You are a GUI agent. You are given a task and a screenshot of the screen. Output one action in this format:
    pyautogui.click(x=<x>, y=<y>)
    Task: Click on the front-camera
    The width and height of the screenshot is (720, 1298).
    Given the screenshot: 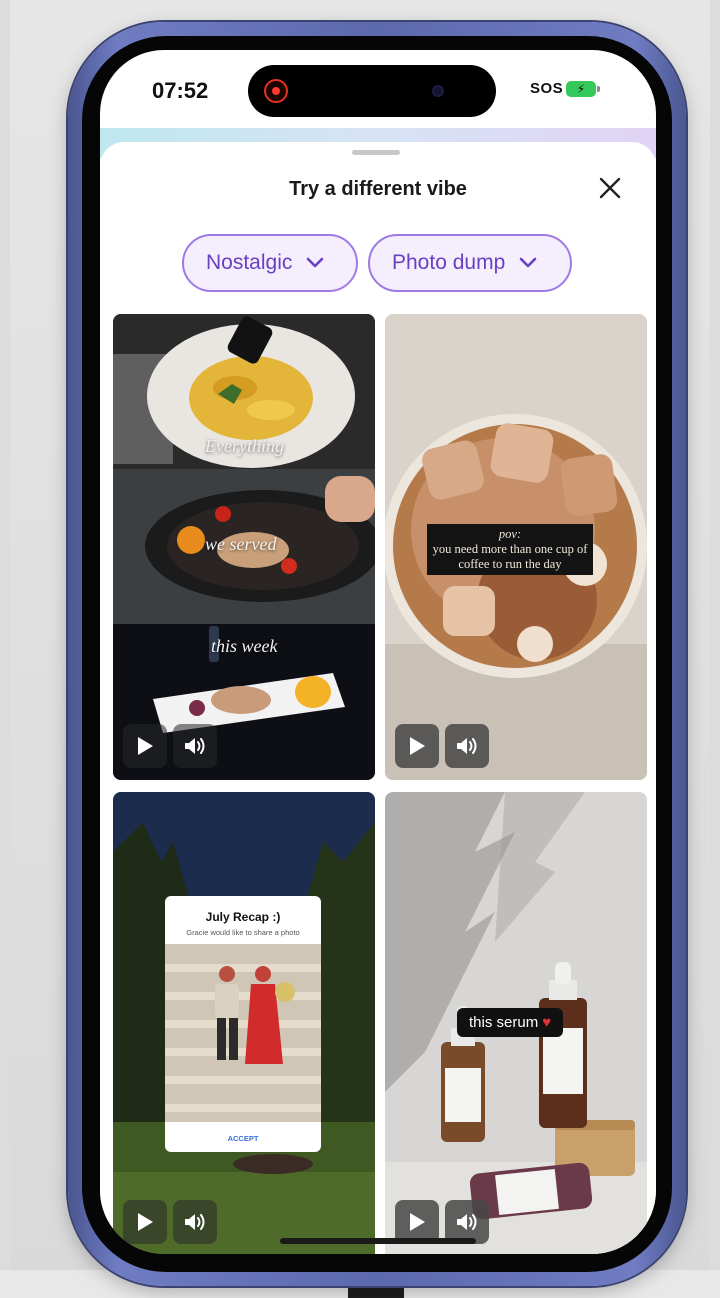 What is the action you would take?
    pyautogui.click(x=438, y=91)
    